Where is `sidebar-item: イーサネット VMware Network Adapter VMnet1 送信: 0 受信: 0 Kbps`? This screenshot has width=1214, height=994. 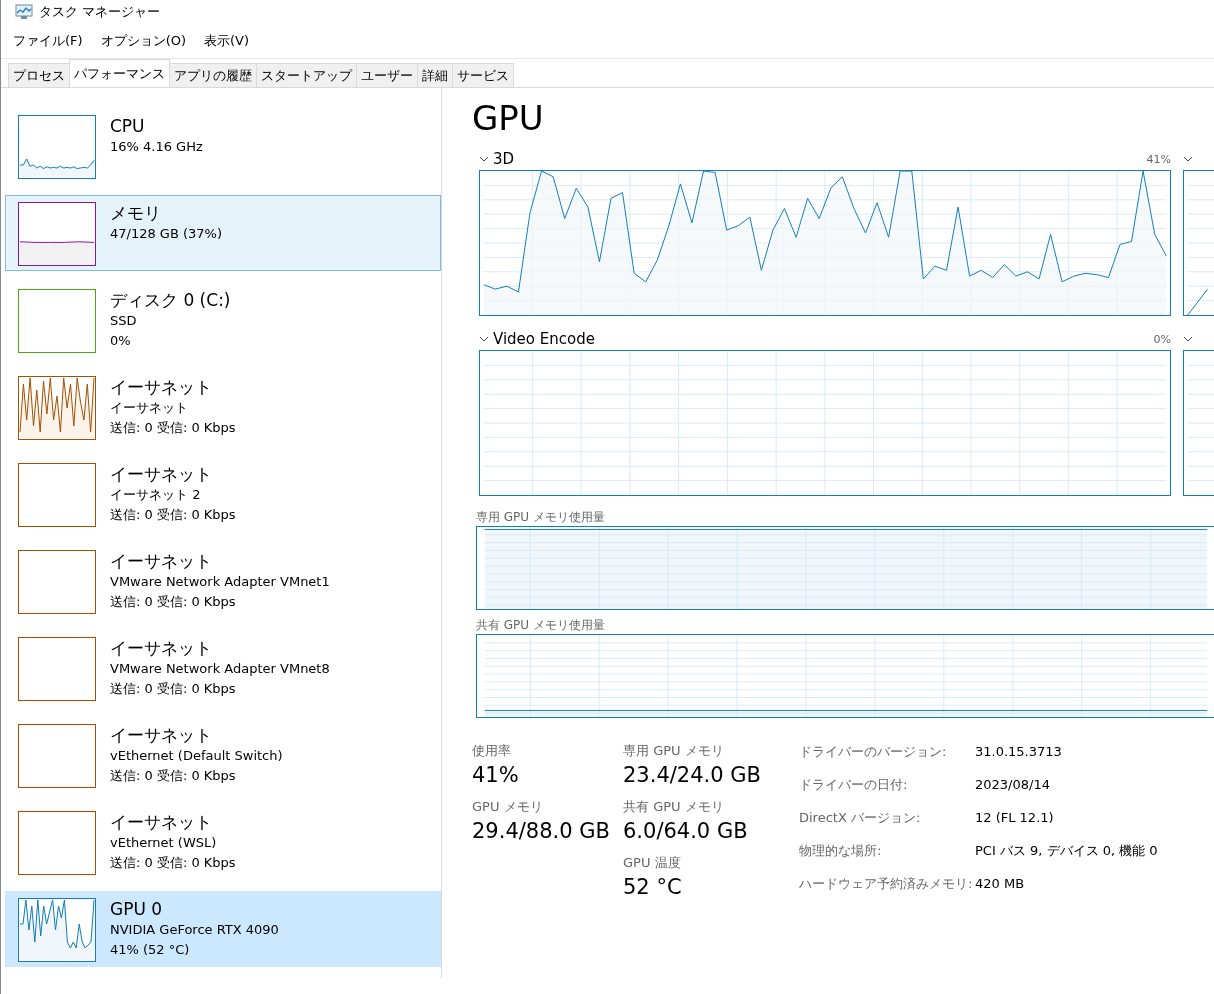 sidebar-item: イーサネット VMware Network Adapter VMnet1 送信: 0 受信: 0 Kbps is located at coordinates (223, 581).